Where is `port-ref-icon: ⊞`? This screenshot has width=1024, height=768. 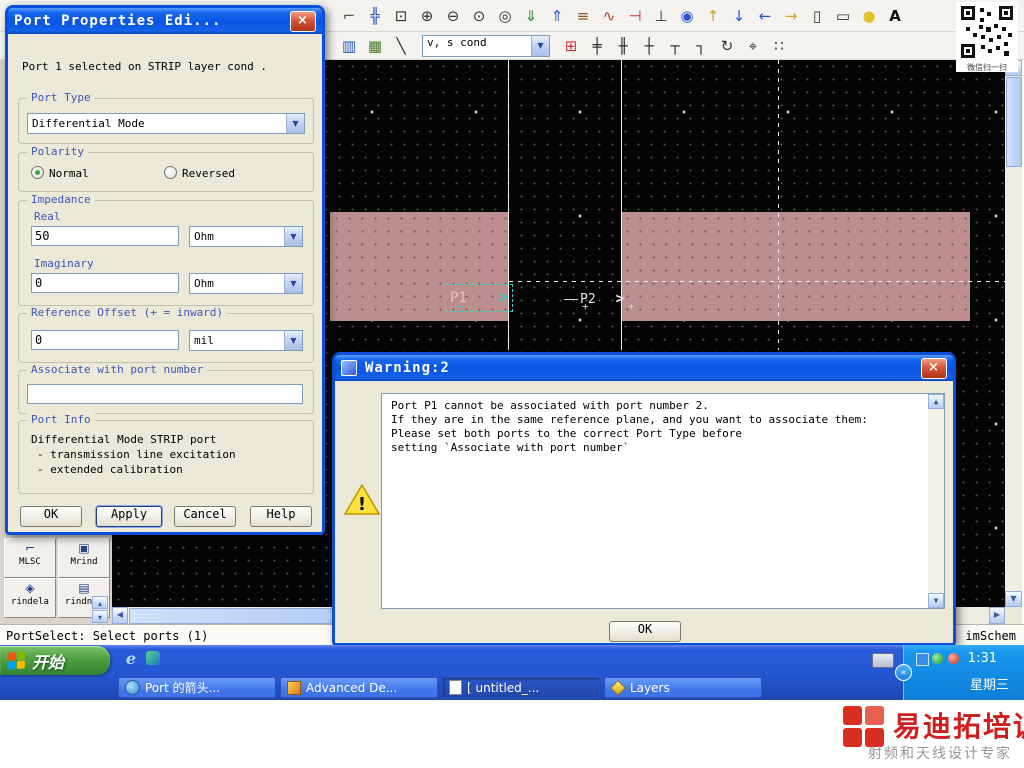
port-ref-icon: ⊞ is located at coordinates (571, 46).